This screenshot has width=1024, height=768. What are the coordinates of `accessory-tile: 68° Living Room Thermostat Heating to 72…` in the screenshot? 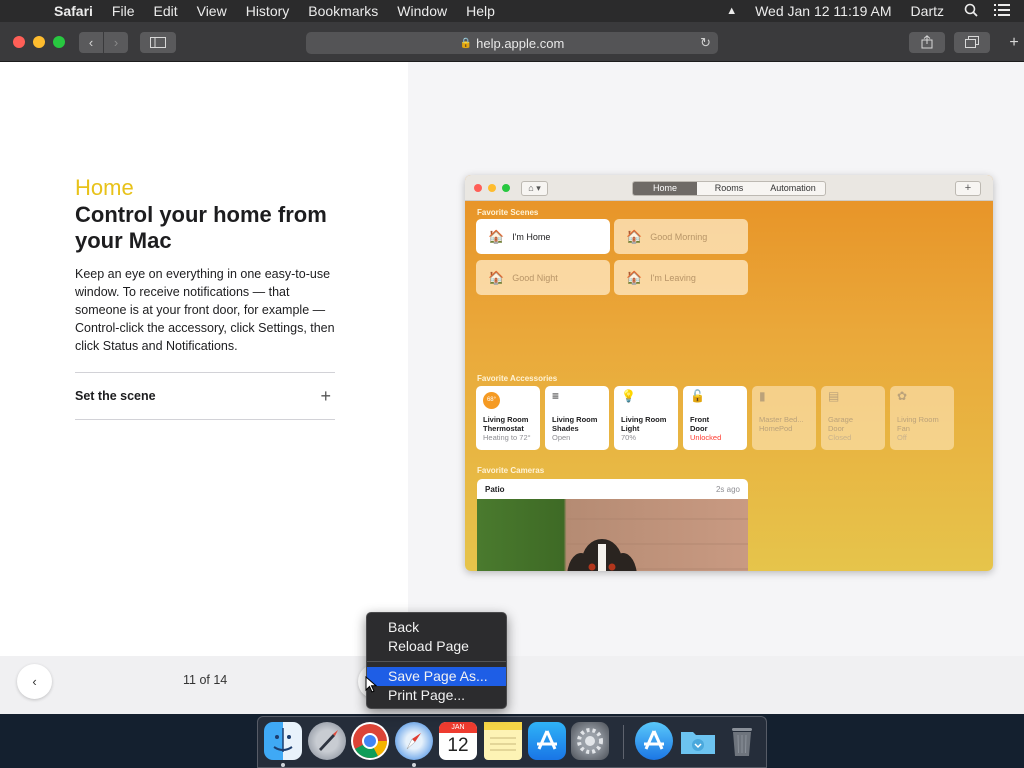 It's located at (508, 418).